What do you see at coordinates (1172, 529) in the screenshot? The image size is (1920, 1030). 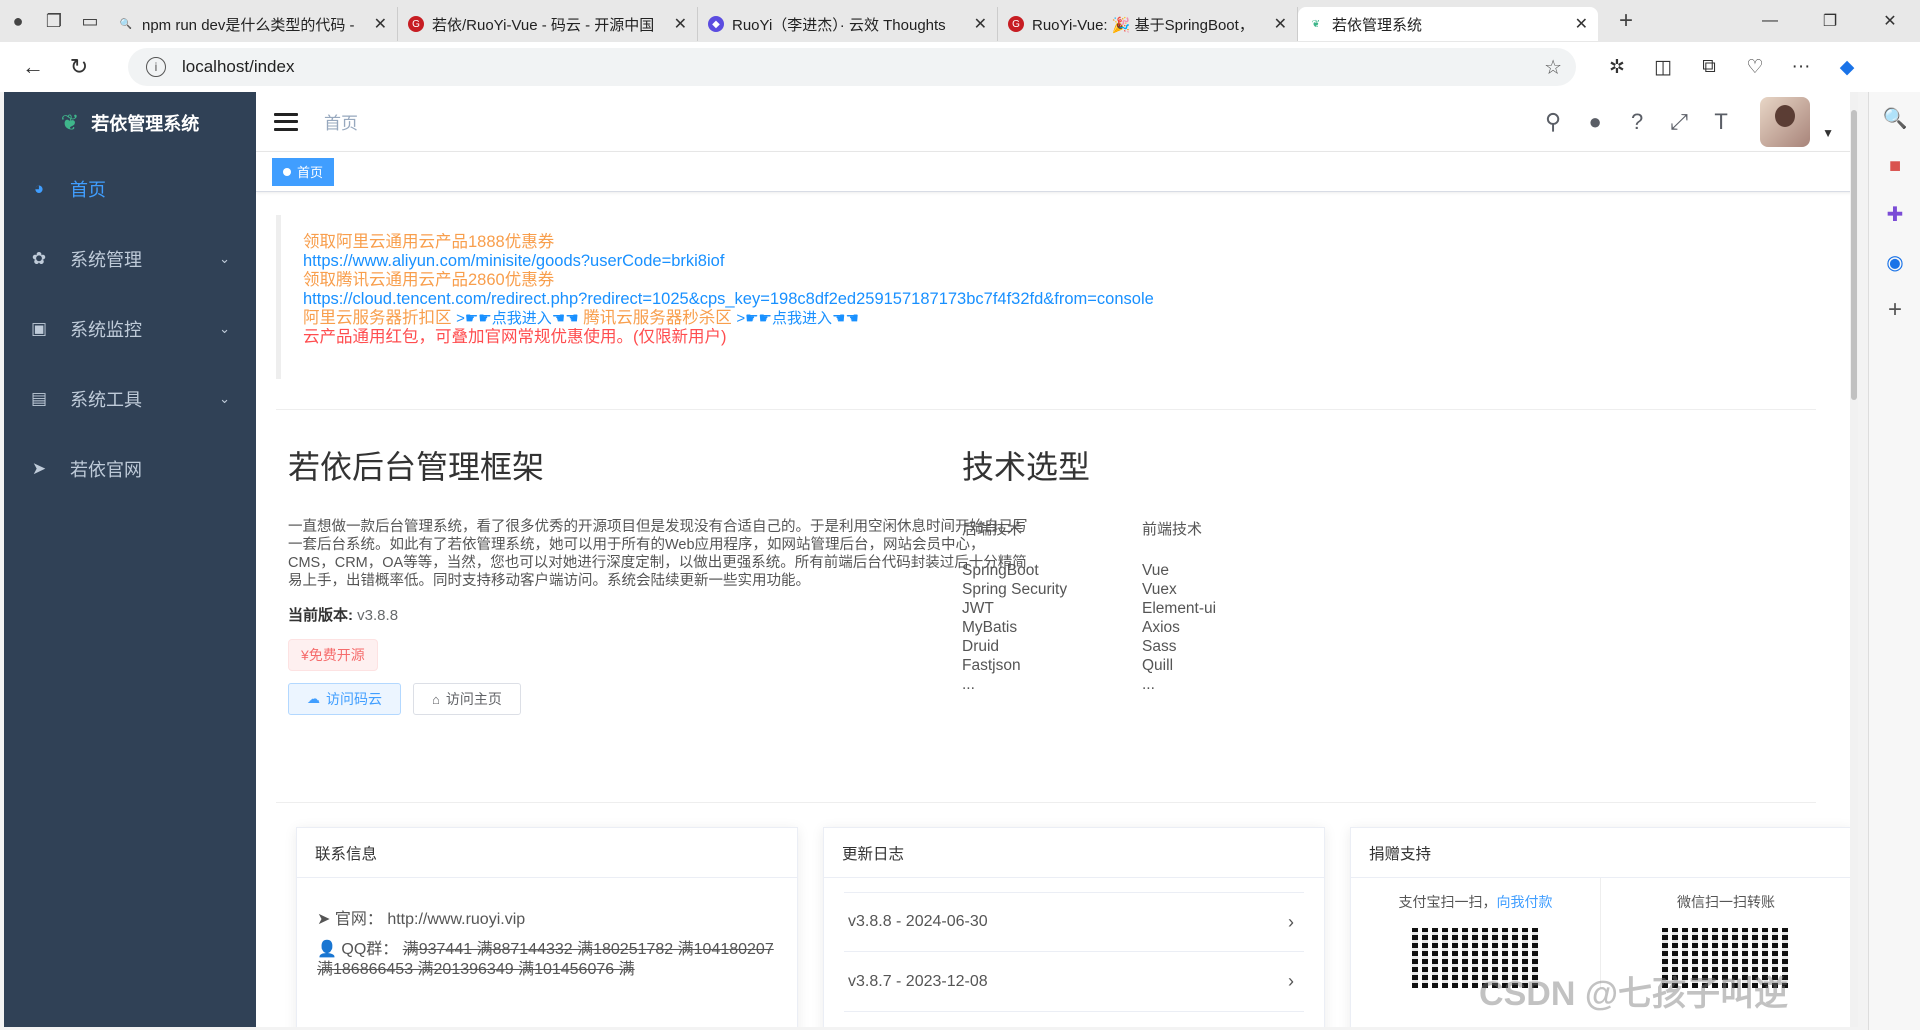 I see `frontend-title: 前端技术` at bounding box center [1172, 529].